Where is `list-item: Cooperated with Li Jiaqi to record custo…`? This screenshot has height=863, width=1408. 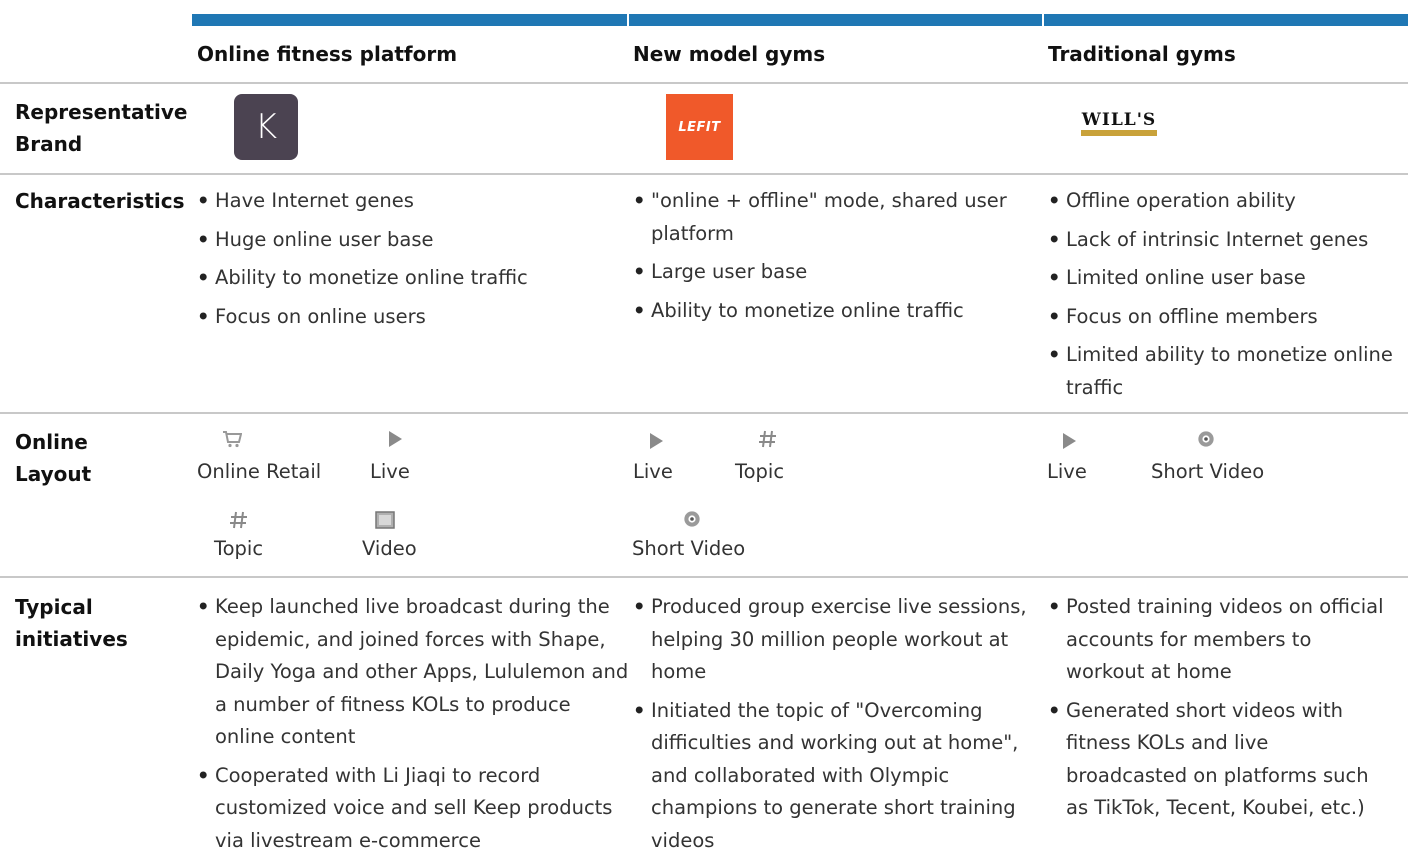 list-item: Cooperated with Li Jiaqi to record custo… is located at coordinates (414, 809).